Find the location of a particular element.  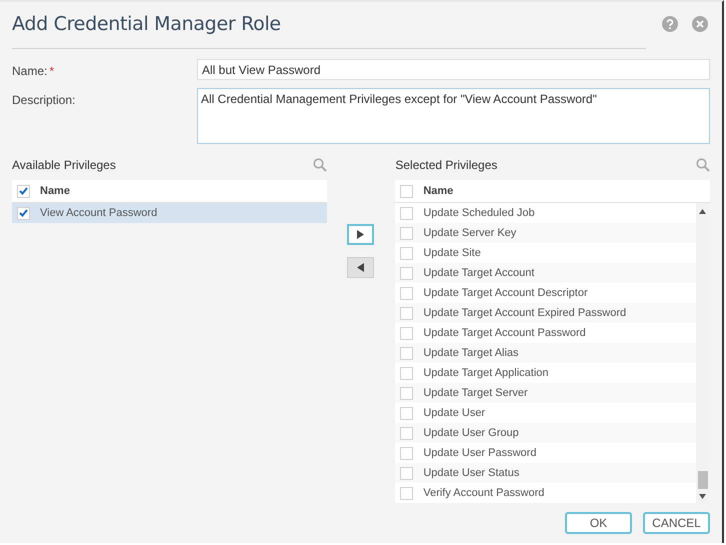

privilege-row: Update Target Account Expired Password is located at coordinates (545, 313).